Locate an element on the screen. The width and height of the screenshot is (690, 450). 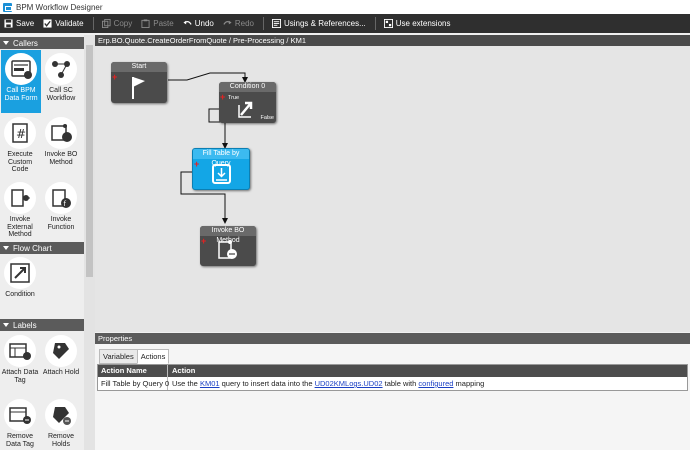
validate-button: Validate is located at coordinates (63, 23).